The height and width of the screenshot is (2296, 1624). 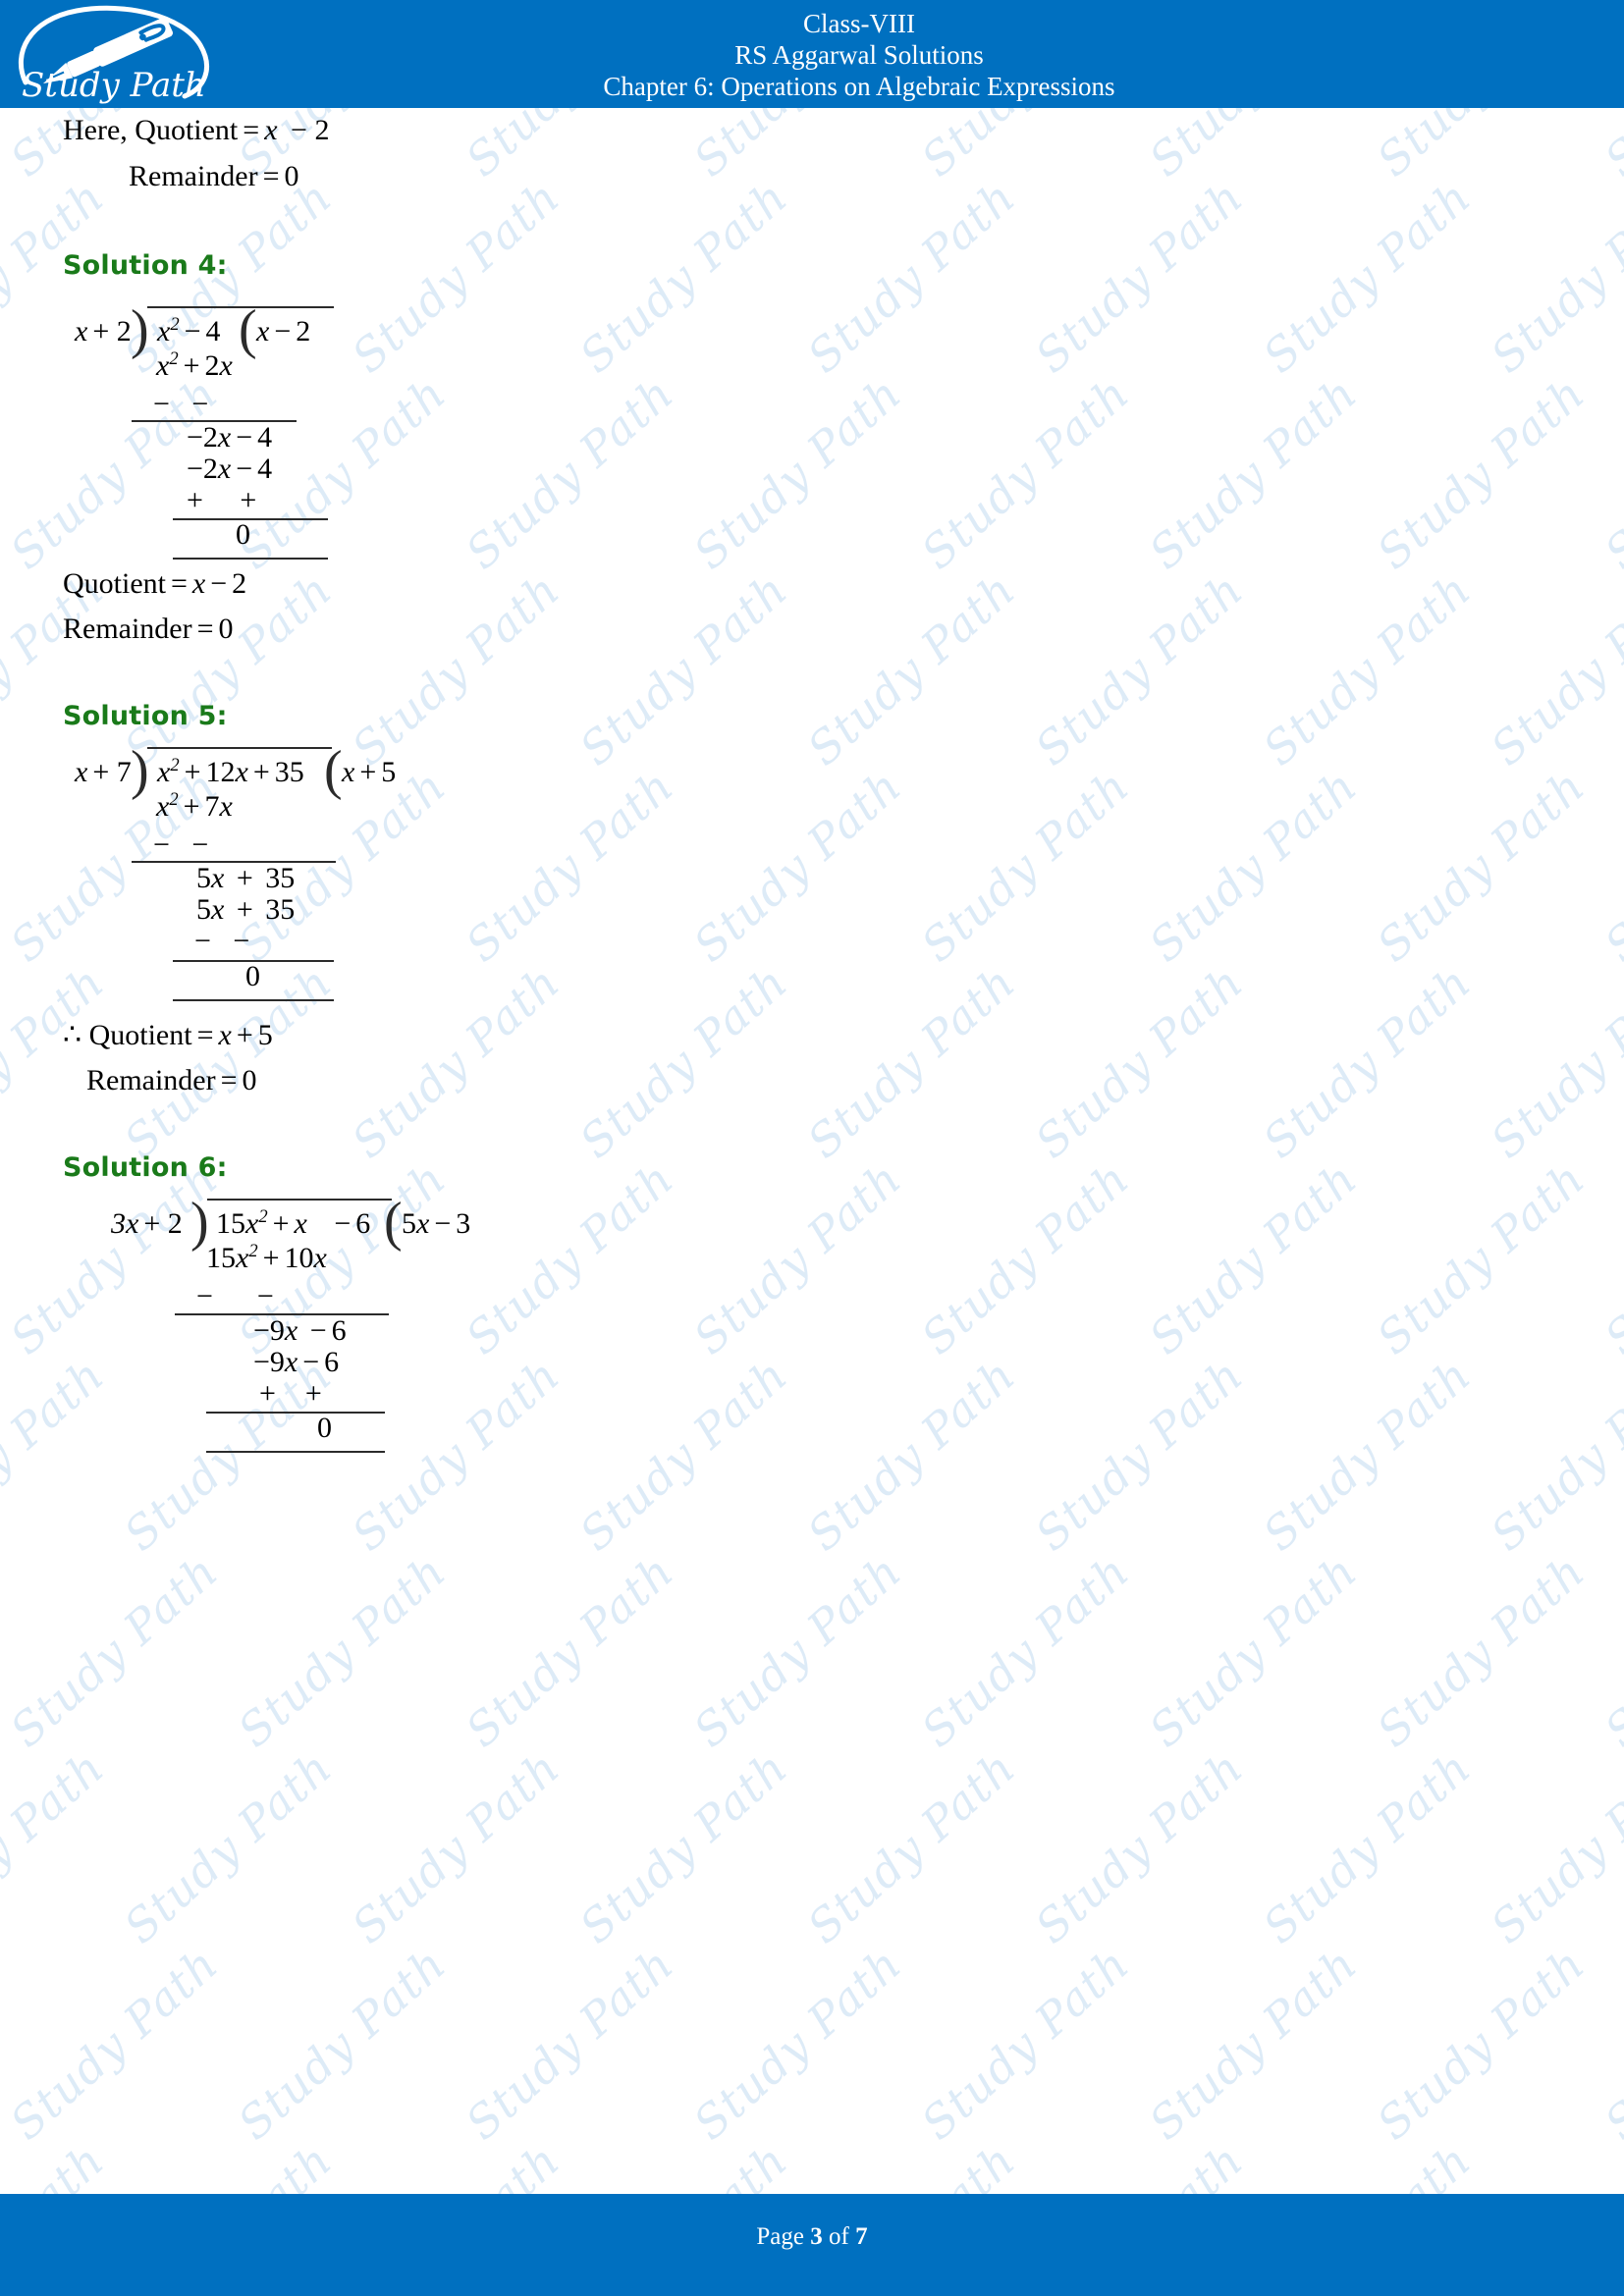 What do you see at coordinates (239, 748) in the screenshot?
I see `solution-5-vinculum` at bounding box center [239, 748].